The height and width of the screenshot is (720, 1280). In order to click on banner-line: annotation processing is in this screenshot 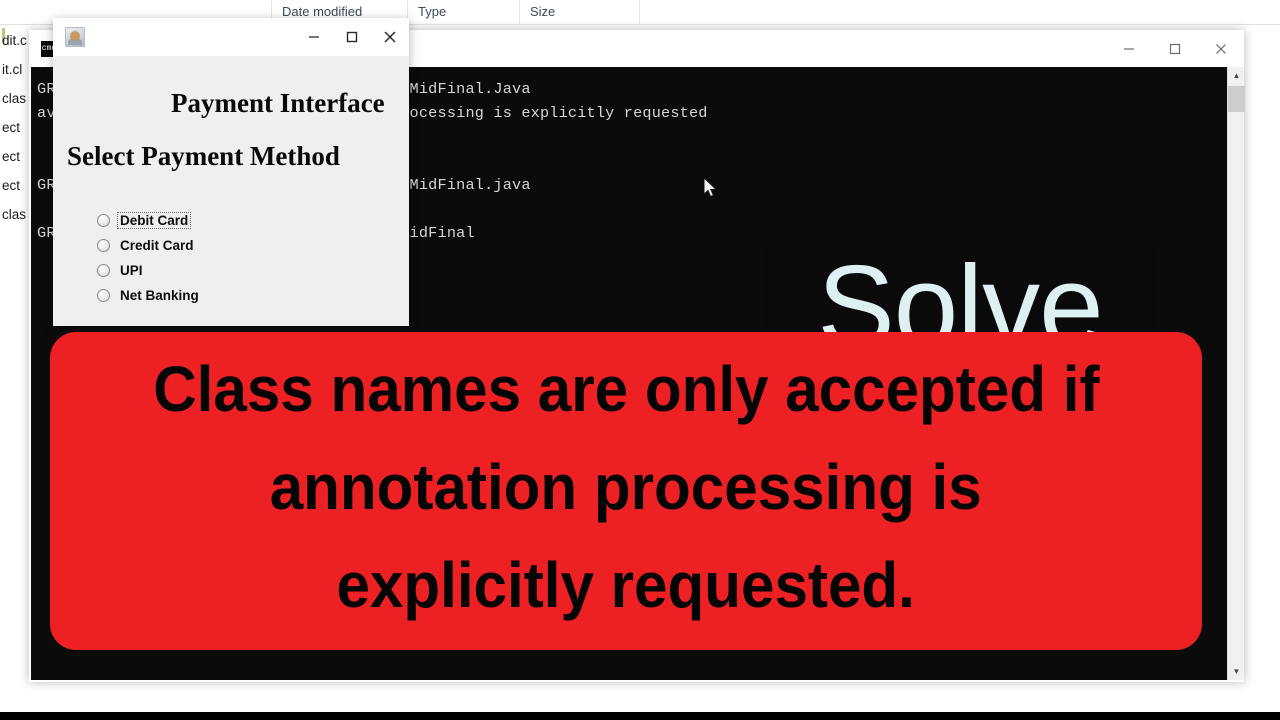, I will do `click(626, 487)`.